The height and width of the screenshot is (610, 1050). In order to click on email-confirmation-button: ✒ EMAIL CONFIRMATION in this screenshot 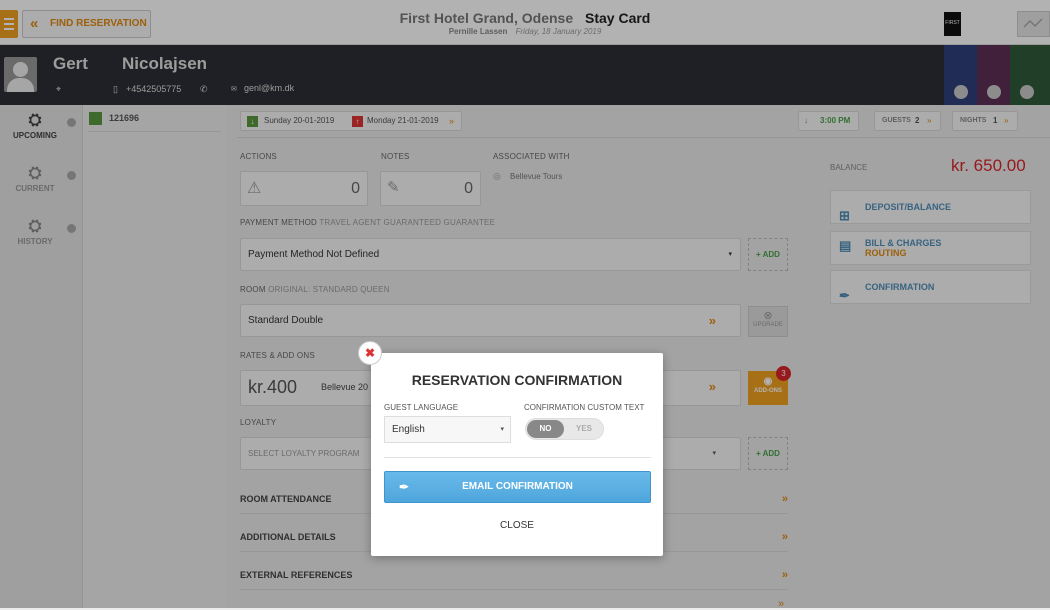, I will do `click(517, 487)`.